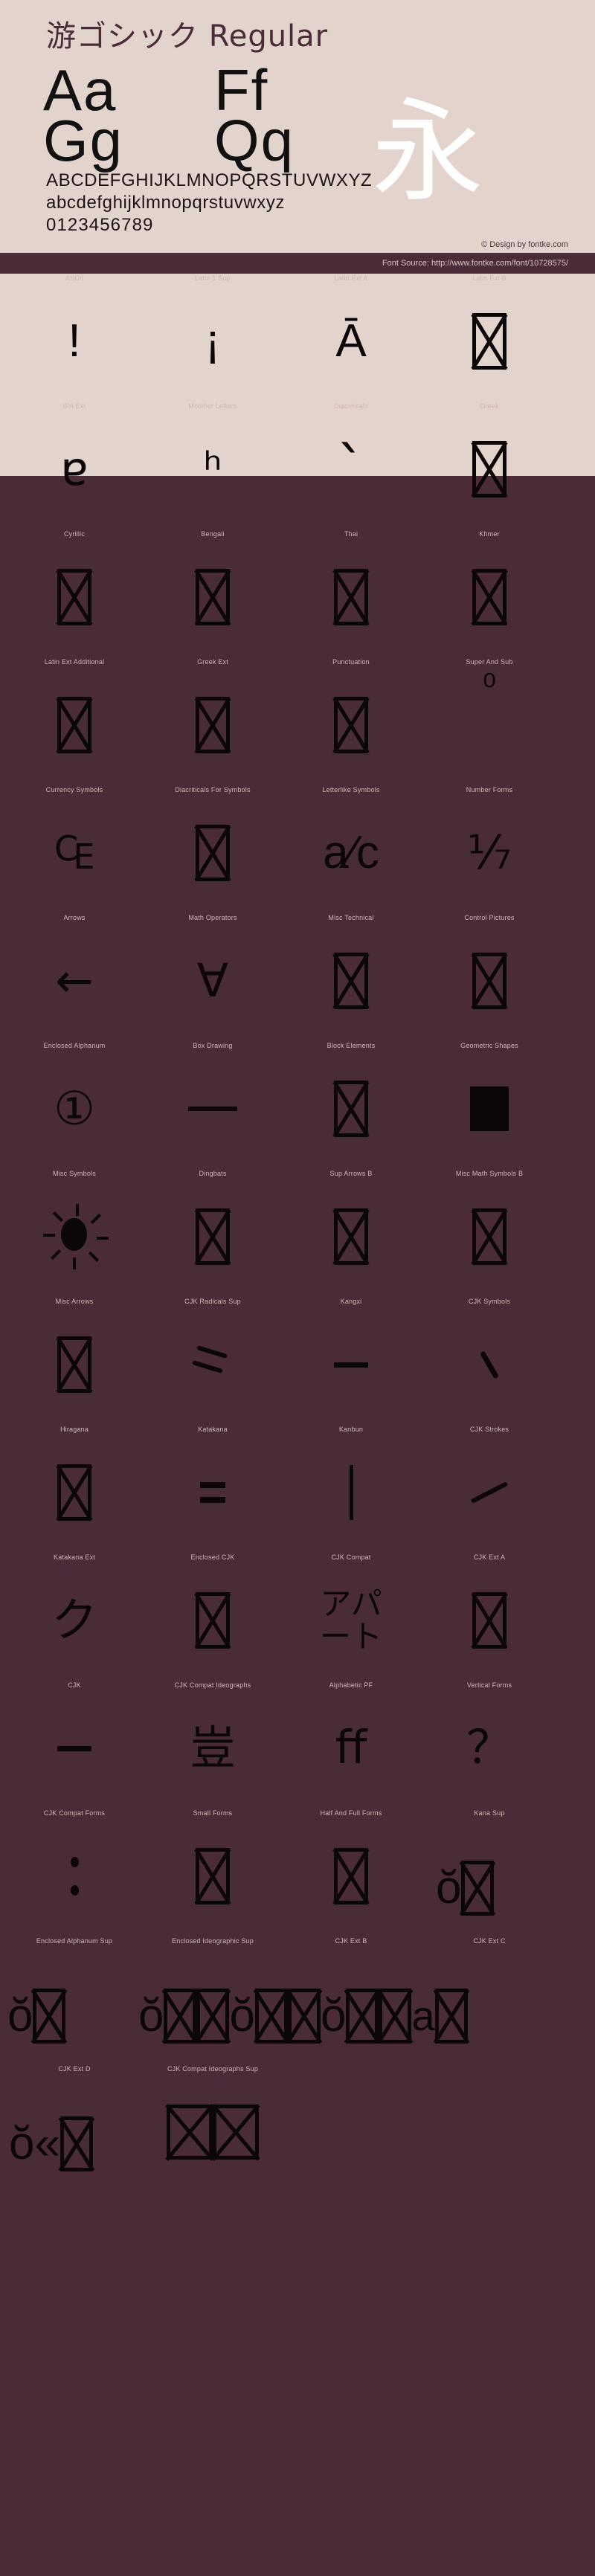  I want to click on unicode-block-cell: Control Pictures, so click(490, 977).